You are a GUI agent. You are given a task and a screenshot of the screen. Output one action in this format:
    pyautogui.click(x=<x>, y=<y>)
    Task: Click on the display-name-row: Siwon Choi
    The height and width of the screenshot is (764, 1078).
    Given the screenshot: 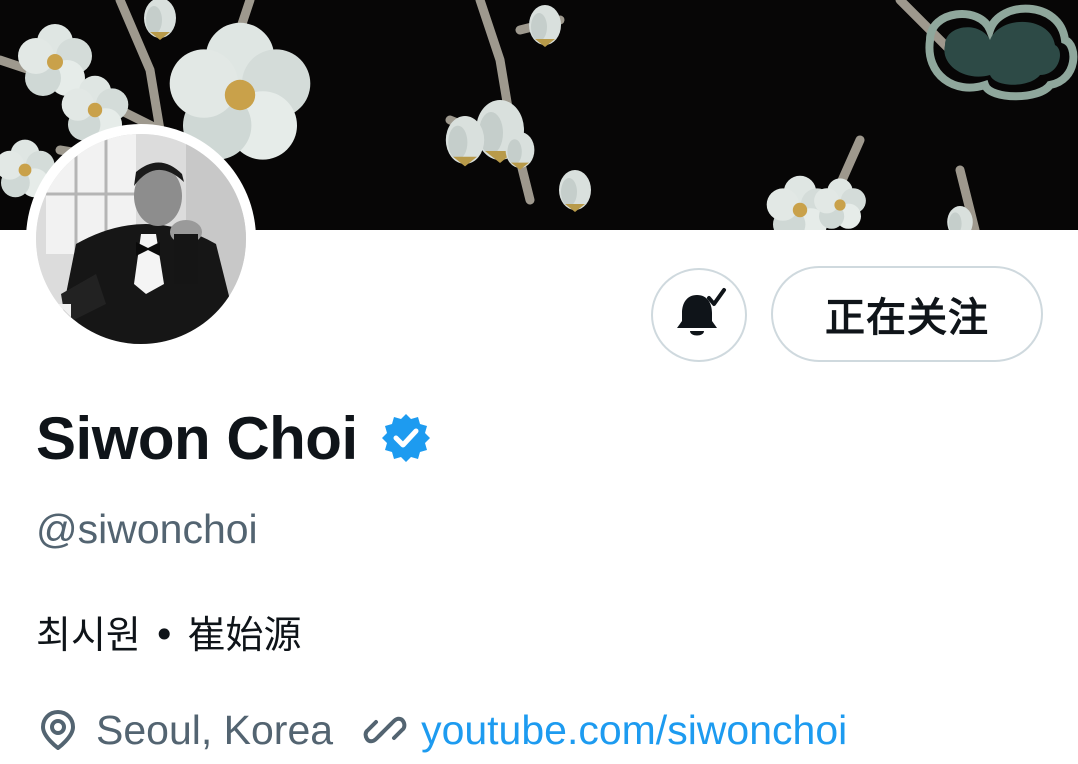 What is the action you would take?
    pyautogui.click(x=234, y=438)
    